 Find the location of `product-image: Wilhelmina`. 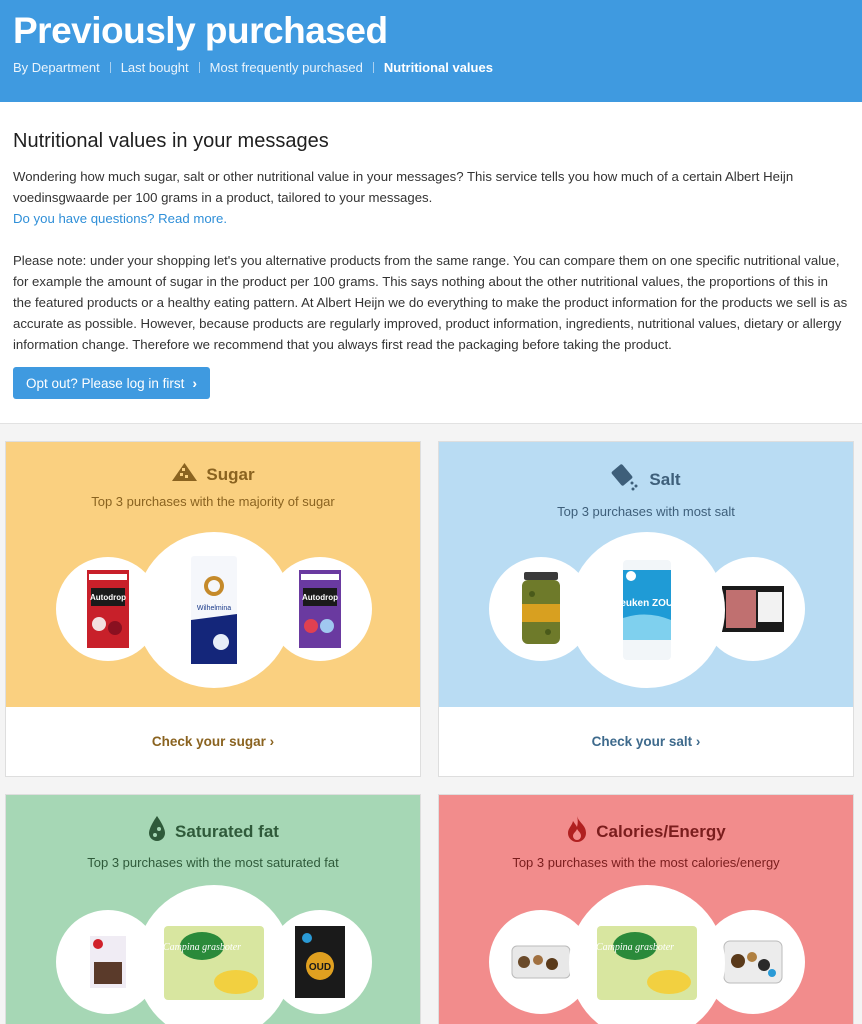

product-image: Wilhelmina is located at coordinates (214, 610).